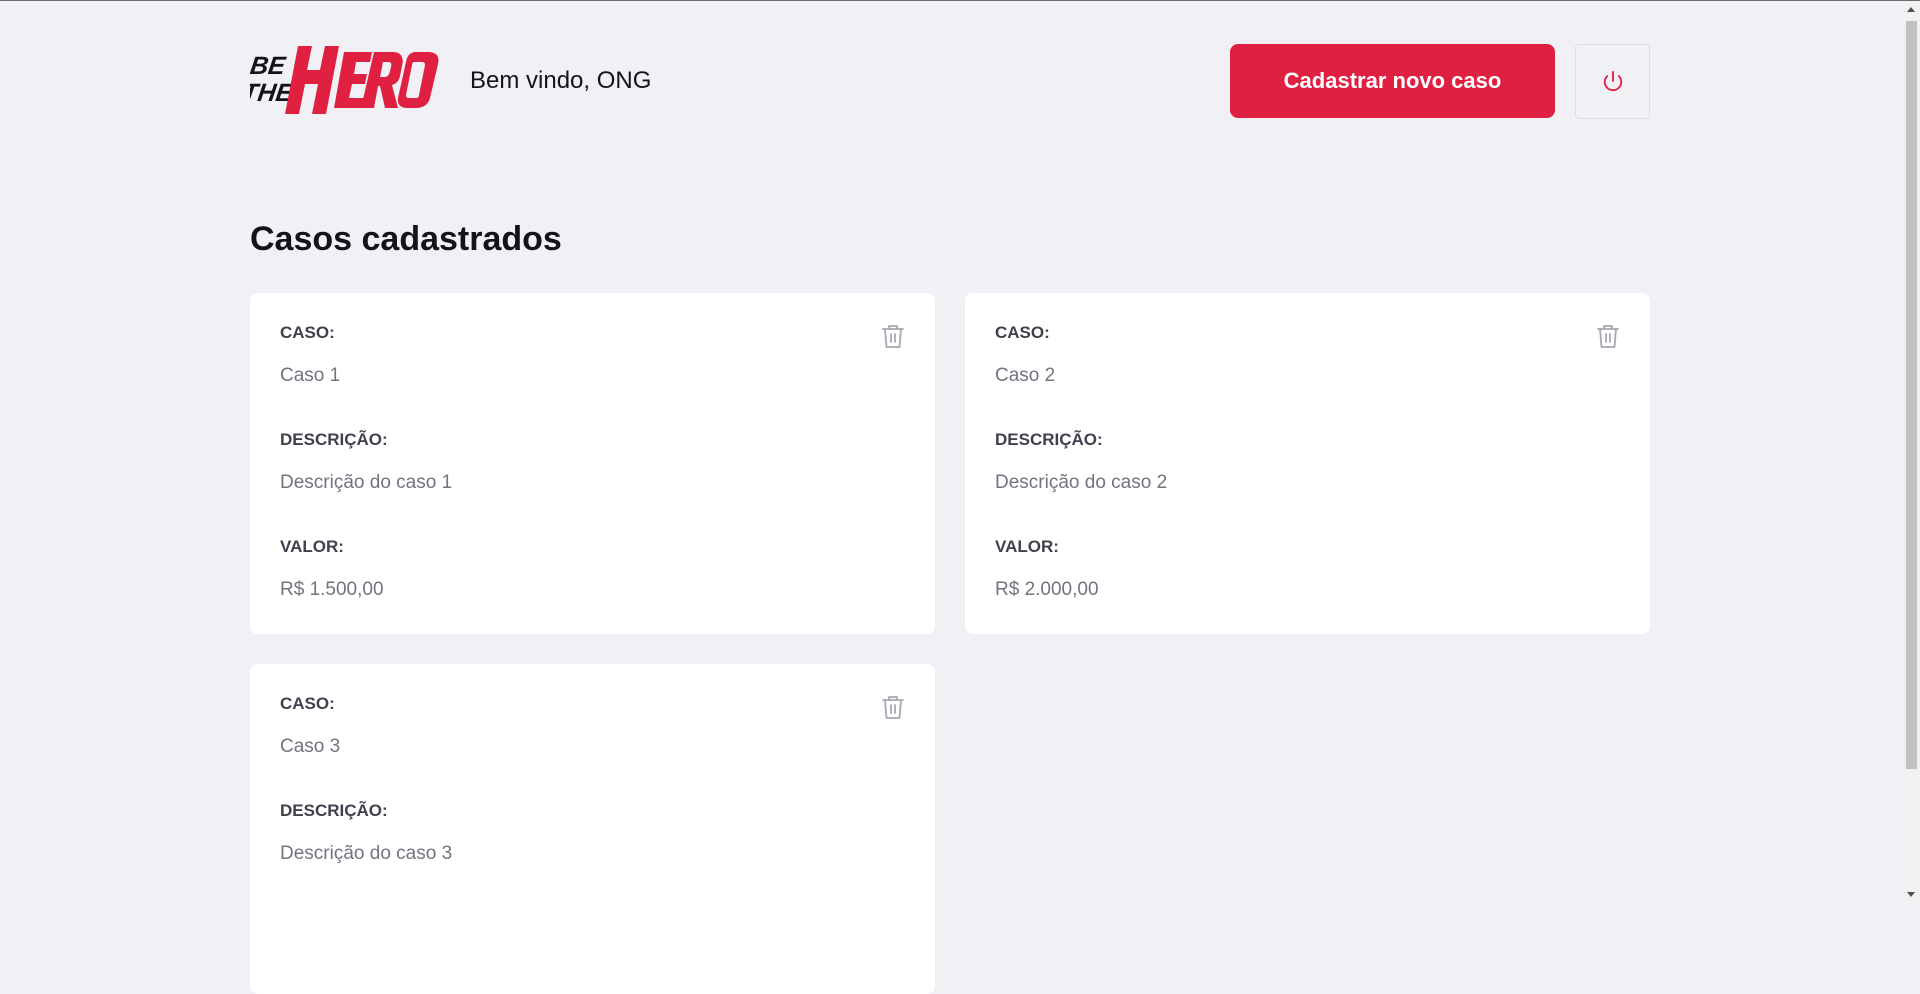  I want to click on scroll-down-arrow-icon, so click(1911, 894).